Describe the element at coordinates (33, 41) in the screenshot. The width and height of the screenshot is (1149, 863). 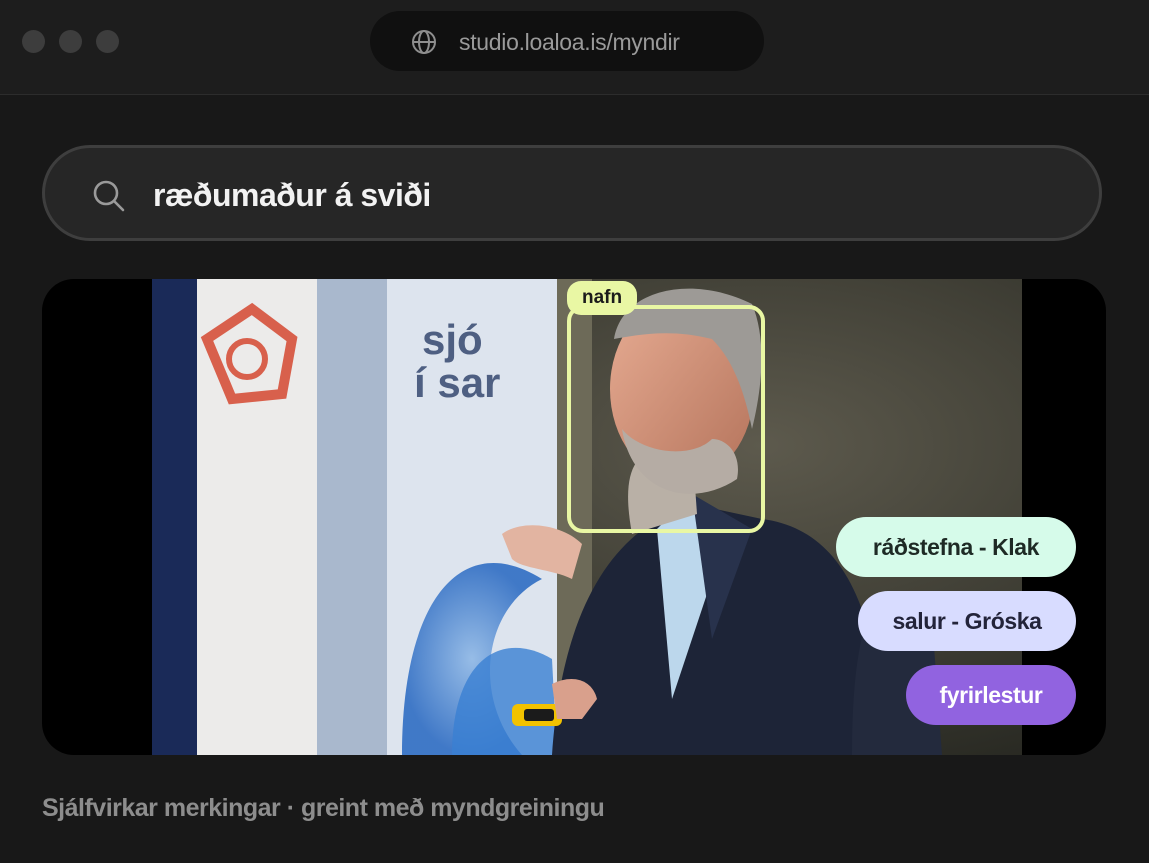
I see `window-close-button` at that location.